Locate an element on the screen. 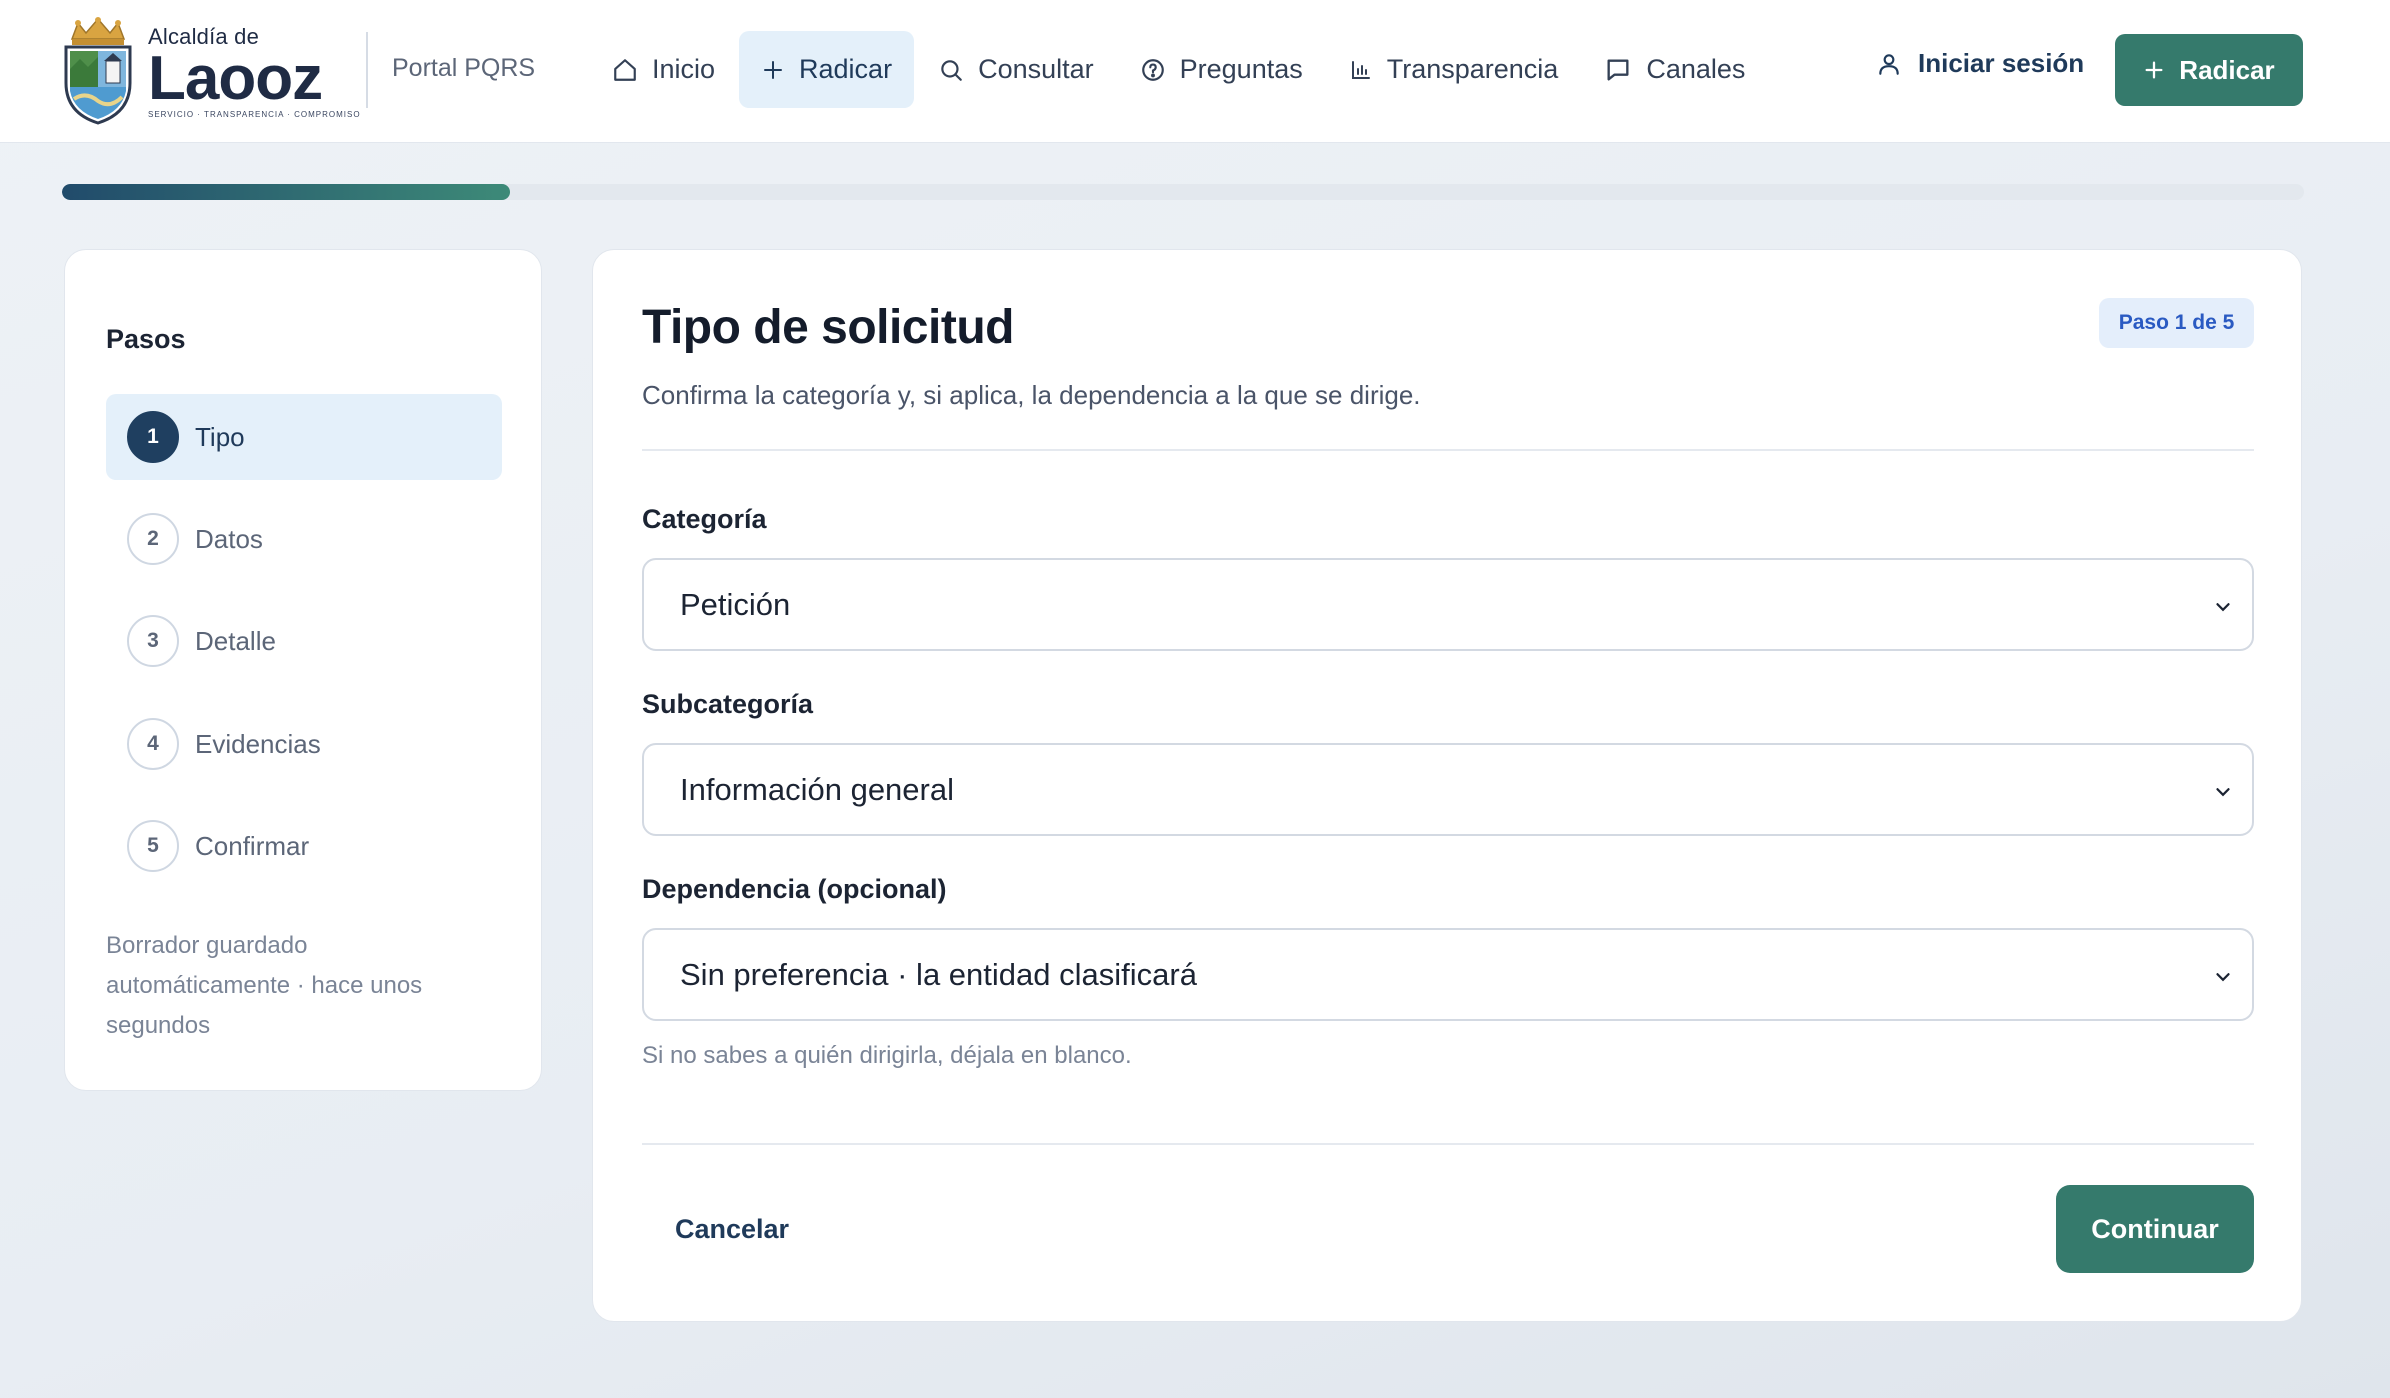  footer-divider is located at coordinates (1448, 1144).